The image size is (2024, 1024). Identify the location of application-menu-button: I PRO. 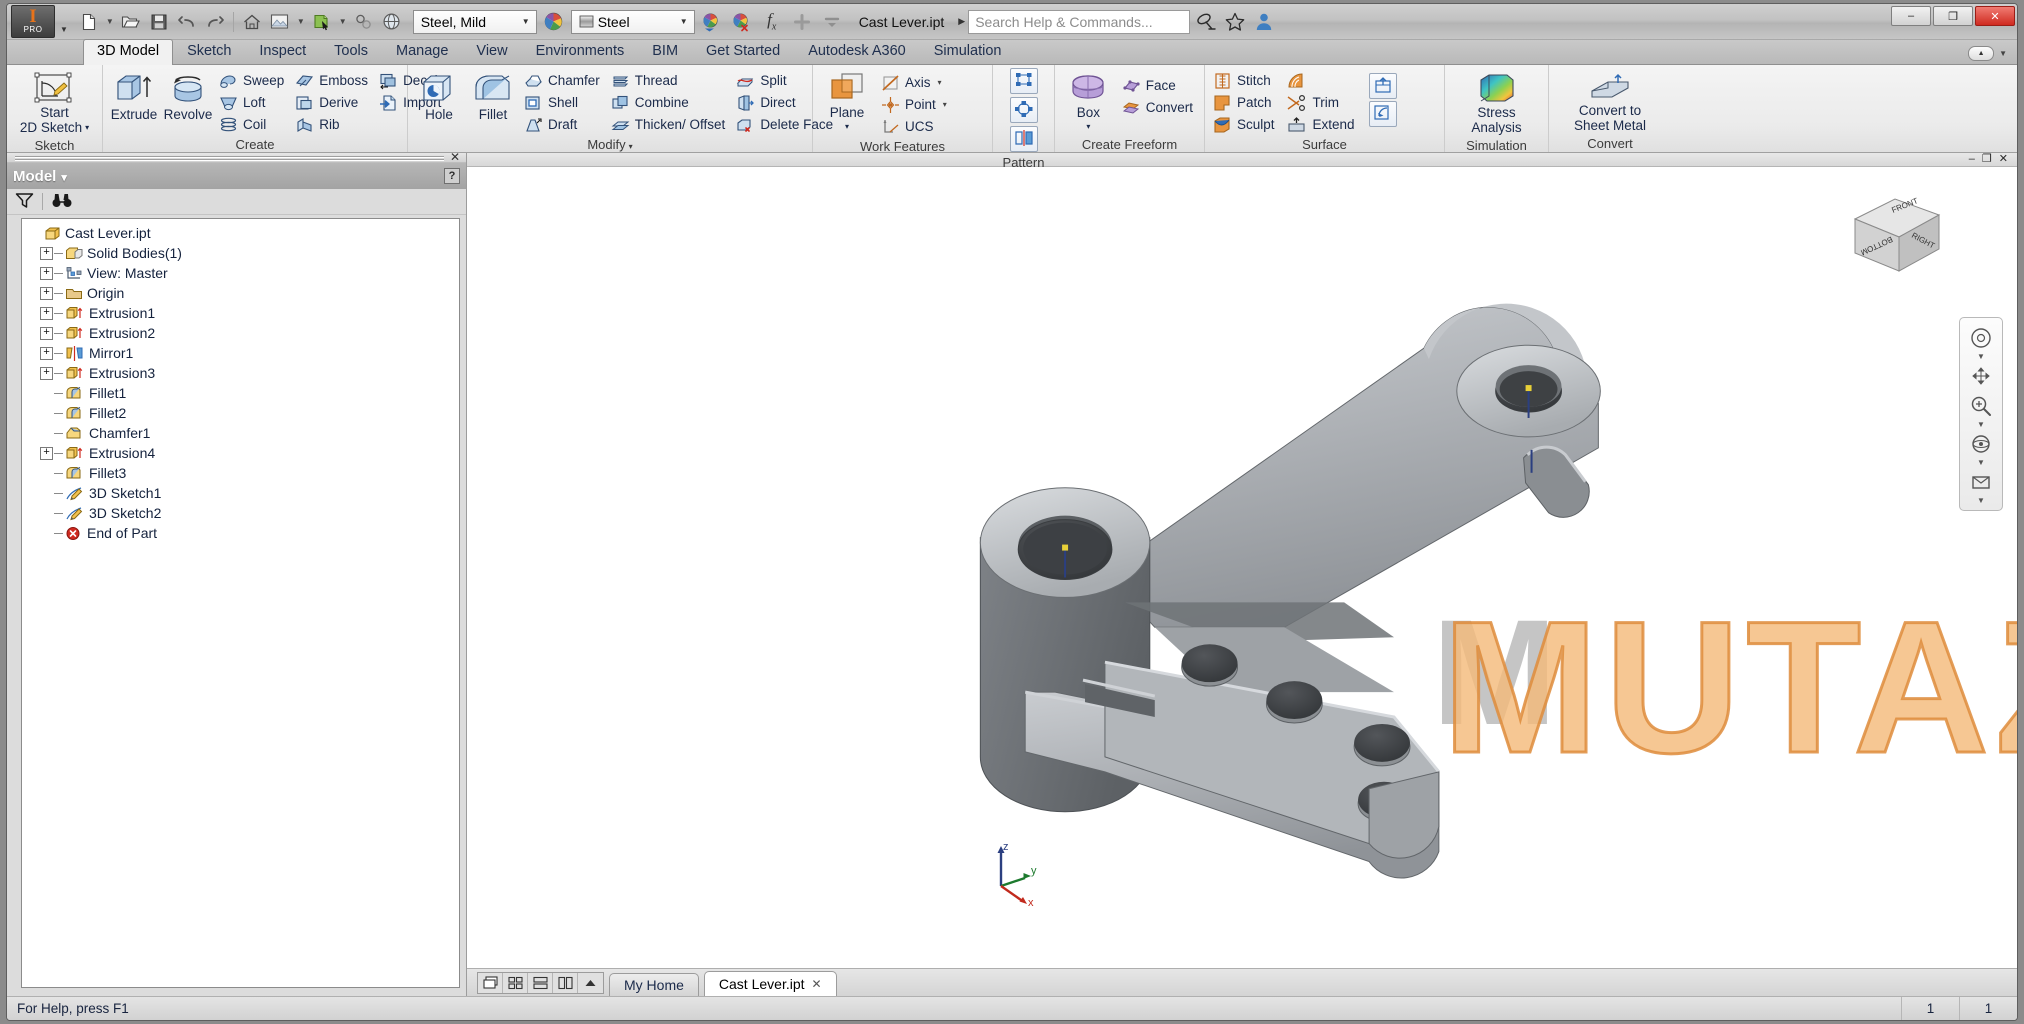
(33, 21).